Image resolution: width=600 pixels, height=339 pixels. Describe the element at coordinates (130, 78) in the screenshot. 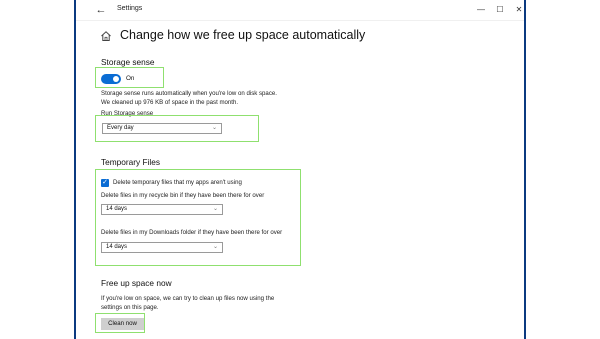

I see `toggle-state-label: On` at that location.